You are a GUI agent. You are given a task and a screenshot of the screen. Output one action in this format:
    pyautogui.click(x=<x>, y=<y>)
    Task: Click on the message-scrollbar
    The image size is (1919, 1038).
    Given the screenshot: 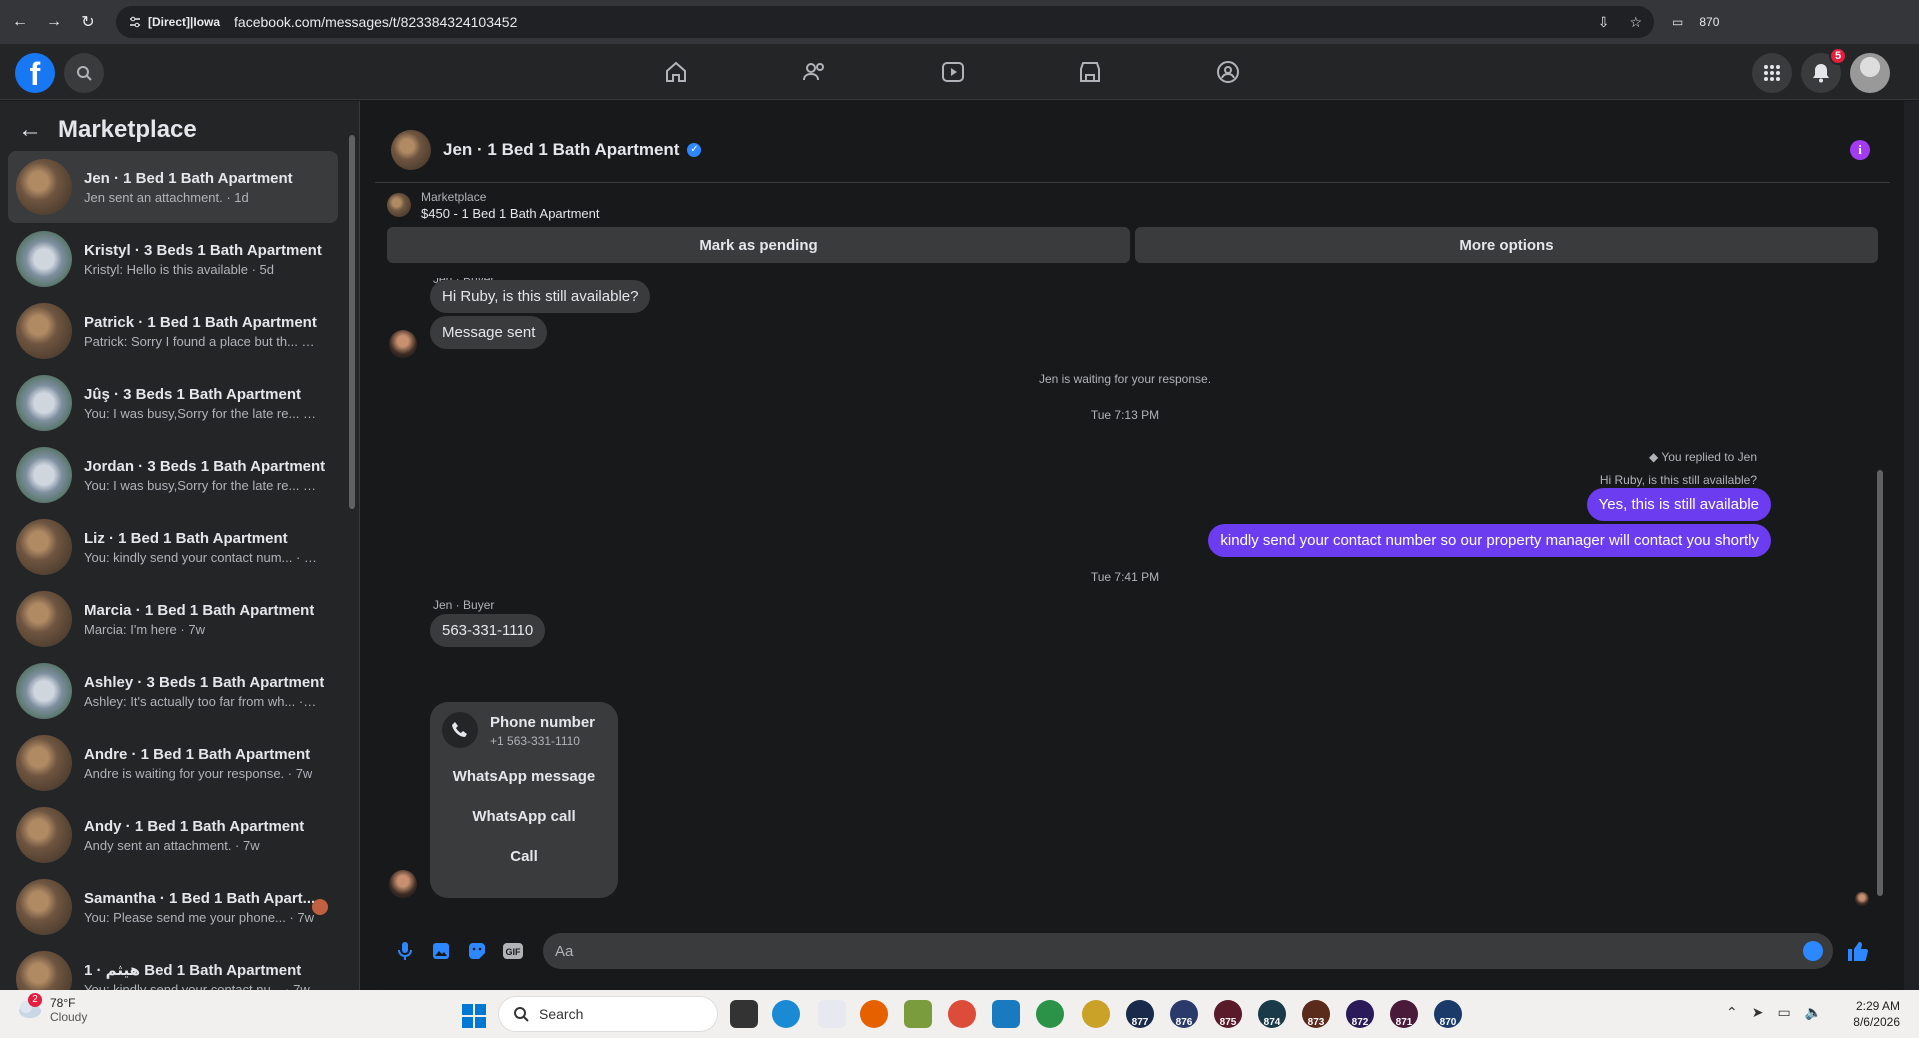 What is the action you would take?
    pyautogui.click(x=1880, y=595)
    